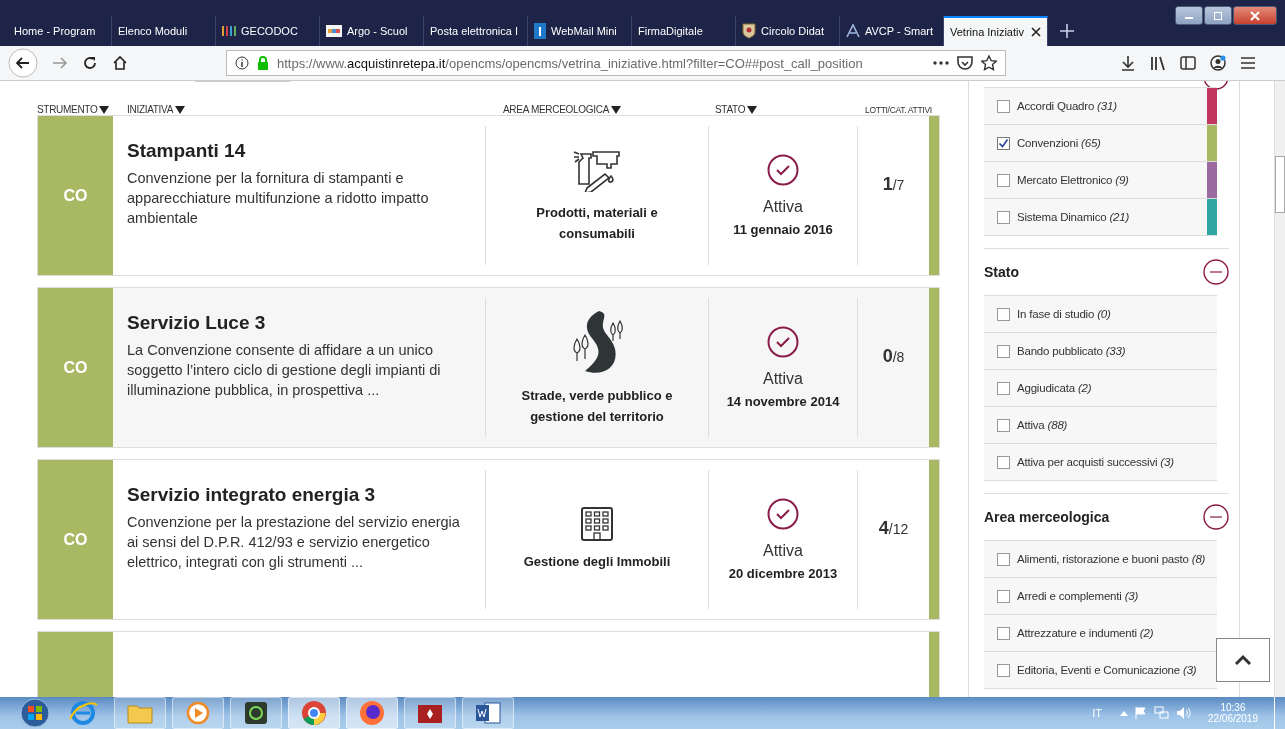 This screenshot has width=1285, height=729. I want to click on filter-option: Alimenti, ristorazione e buoni pasto (8), so click(1100, 558).